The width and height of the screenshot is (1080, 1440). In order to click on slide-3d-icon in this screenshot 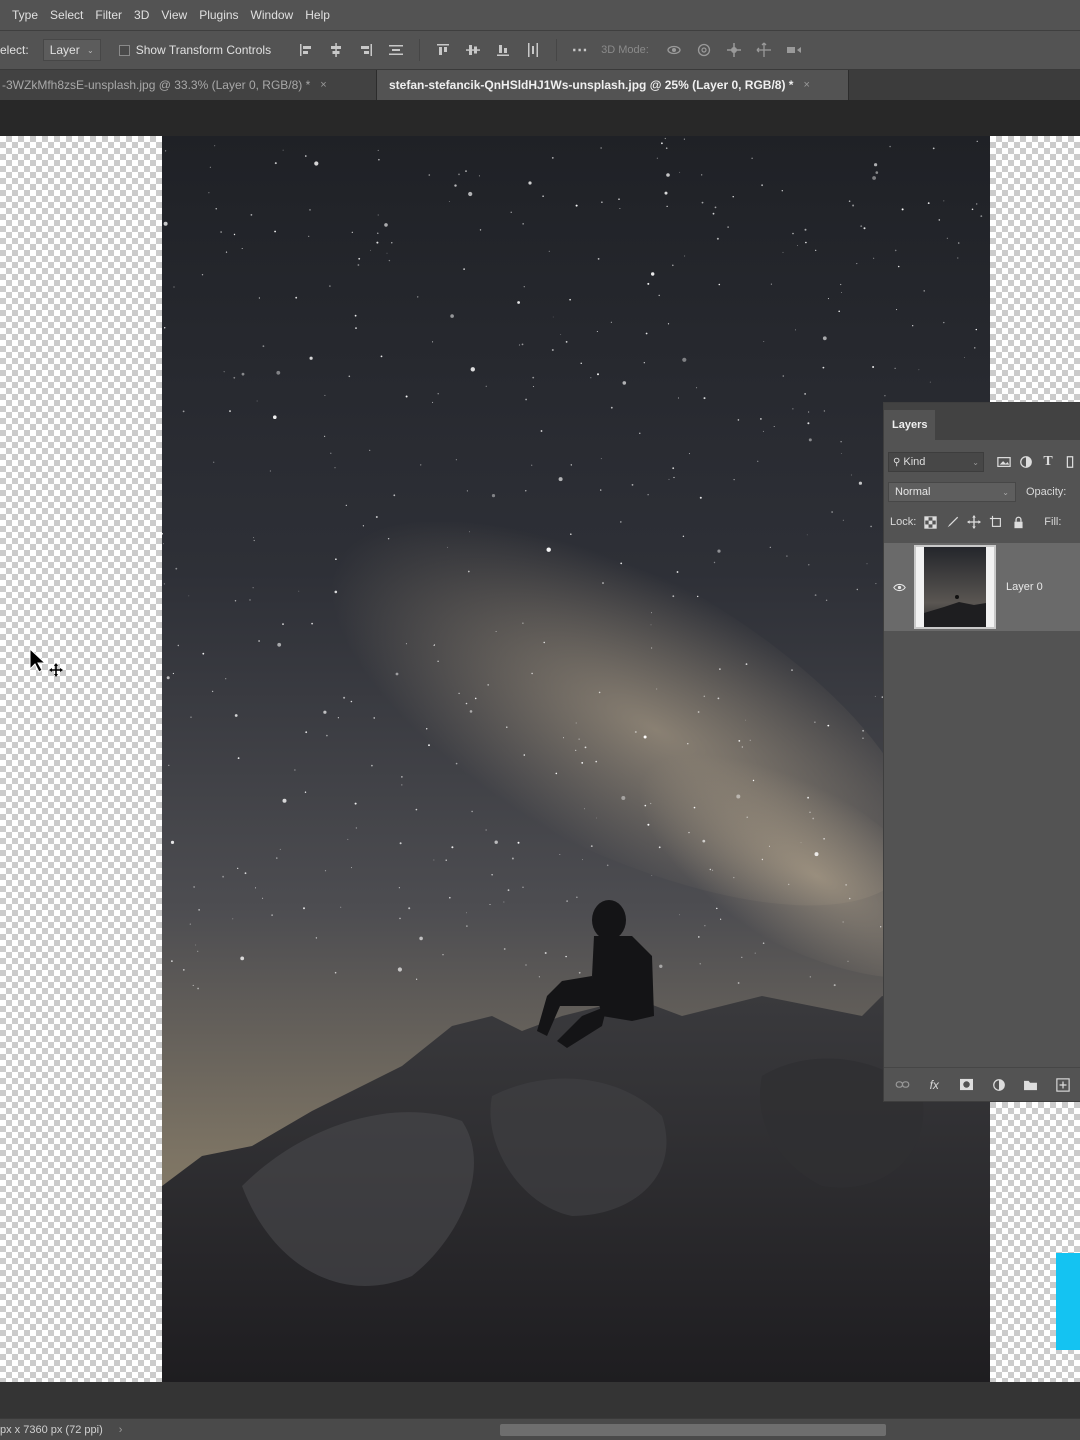, I will do `click(764, 50)`.